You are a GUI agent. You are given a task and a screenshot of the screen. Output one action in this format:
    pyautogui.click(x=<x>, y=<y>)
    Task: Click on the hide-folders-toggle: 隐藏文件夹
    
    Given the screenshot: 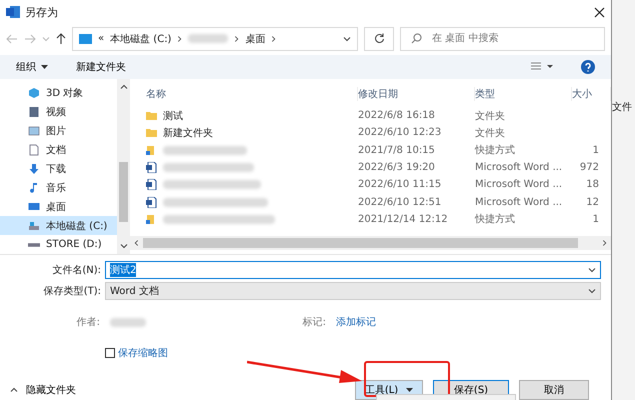 What is the action you would take?
    pyautogui.click(x=43, y=390)
    